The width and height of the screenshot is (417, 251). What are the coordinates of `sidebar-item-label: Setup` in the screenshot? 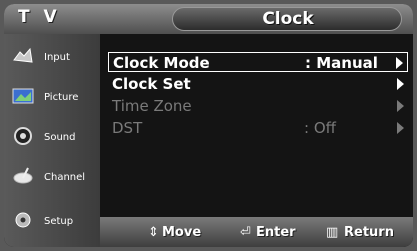 It's located at (59, 221).